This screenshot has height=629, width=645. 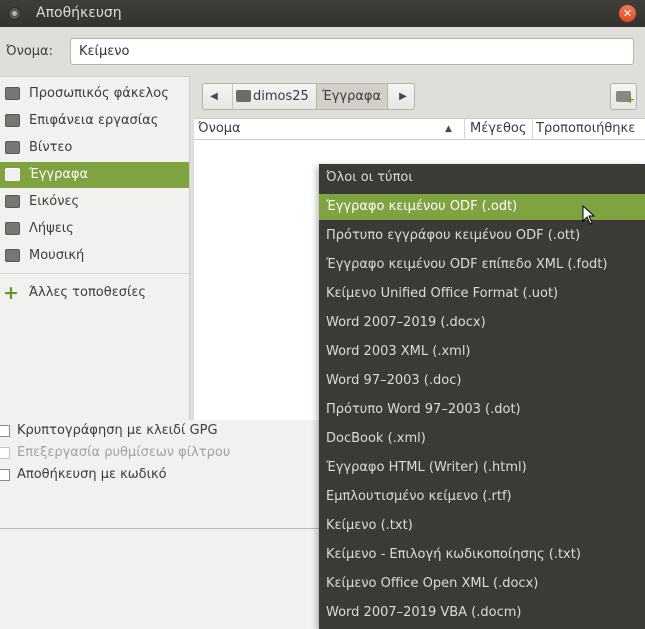 I want to click on path-segment-current: Έγγραφα, so click(x=352, y=96).